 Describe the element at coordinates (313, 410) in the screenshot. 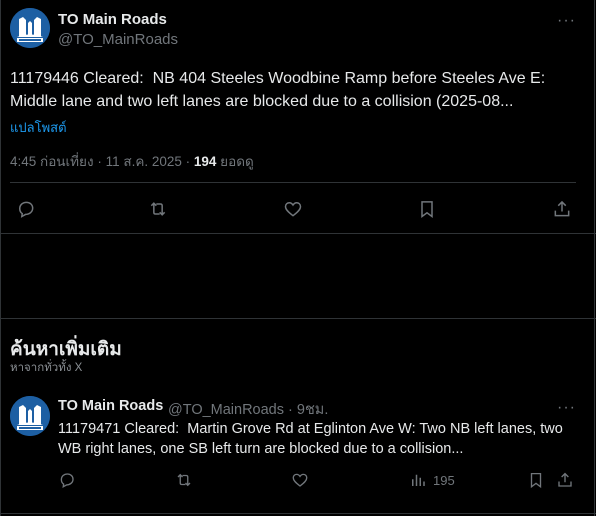

I see `related-age: 9ชม.` at that location.